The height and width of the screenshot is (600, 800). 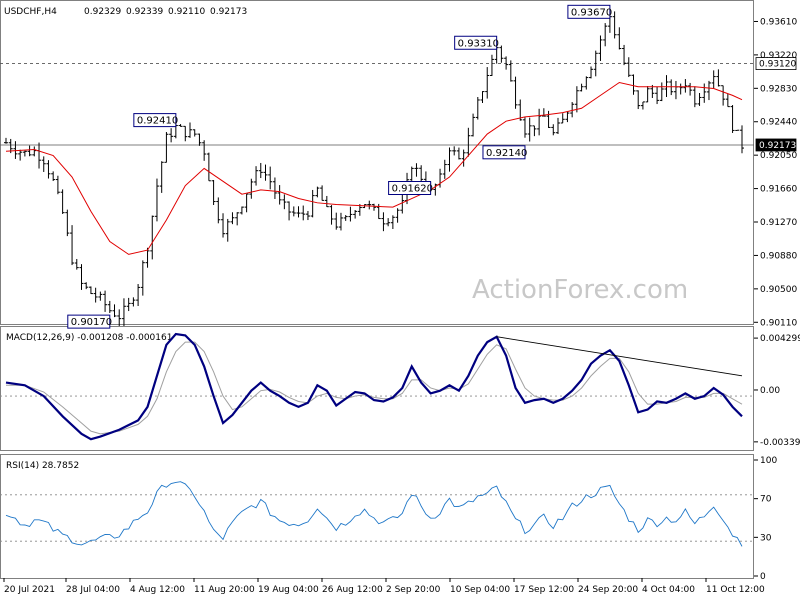 I want to click on price-axis-badge: 0.93120, so click(x=775, y=63).